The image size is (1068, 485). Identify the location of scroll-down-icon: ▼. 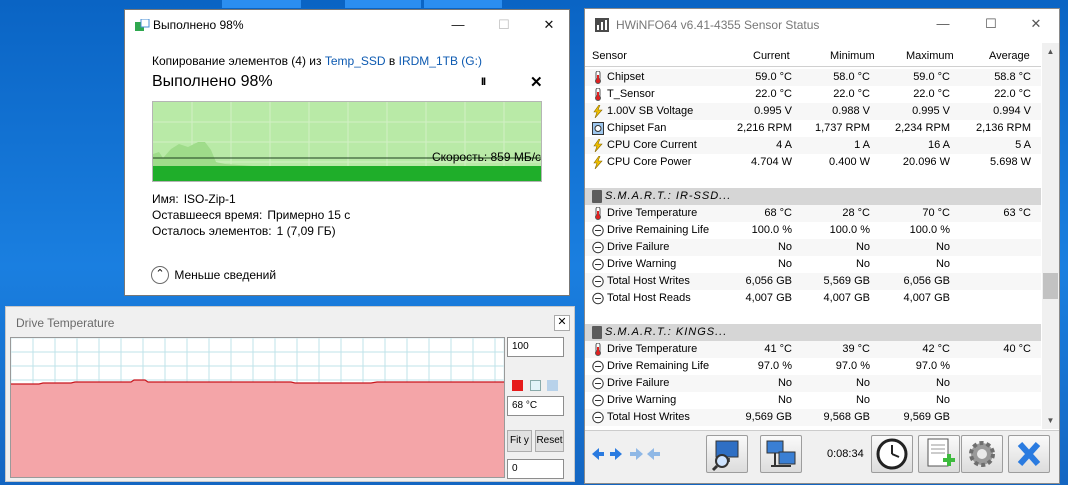
(1050, 420).